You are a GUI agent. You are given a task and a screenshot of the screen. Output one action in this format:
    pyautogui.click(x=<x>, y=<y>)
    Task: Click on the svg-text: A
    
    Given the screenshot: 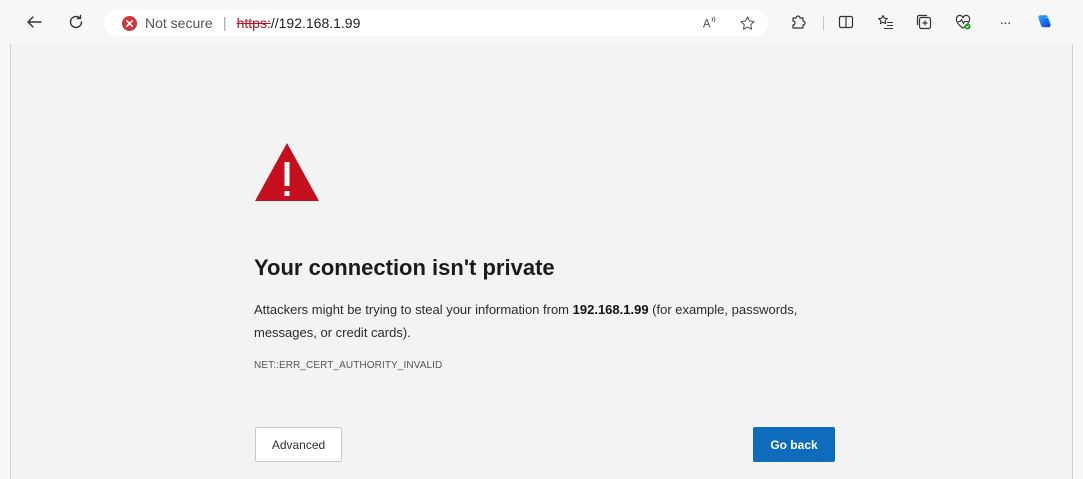 What is the action you would take?
    pyautogui.click(x=707, y=24)
    